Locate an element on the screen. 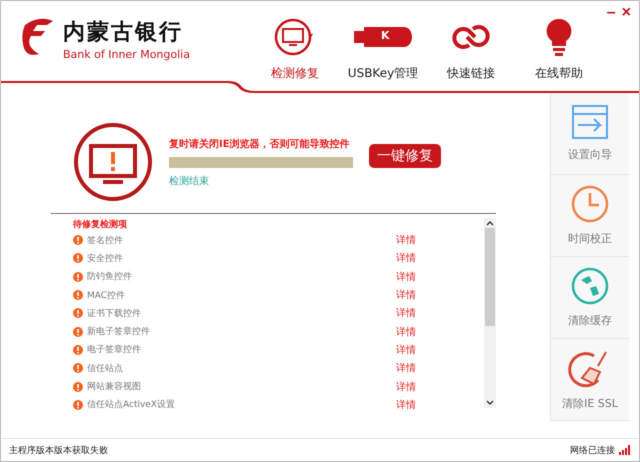  item-name: 新电子签章控件 is located at coordinates (119, 332).